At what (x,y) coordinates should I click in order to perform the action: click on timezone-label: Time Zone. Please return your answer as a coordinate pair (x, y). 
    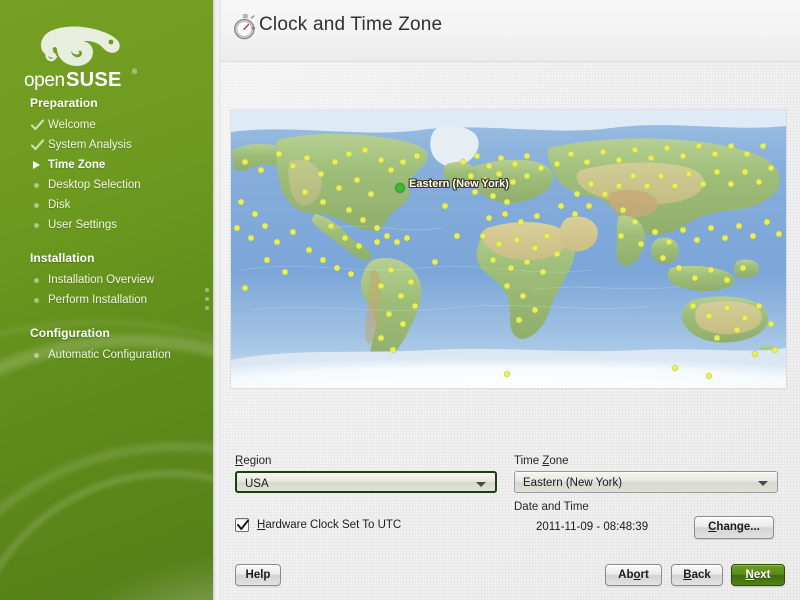
    Looking at the image, I should click on (541, 461).